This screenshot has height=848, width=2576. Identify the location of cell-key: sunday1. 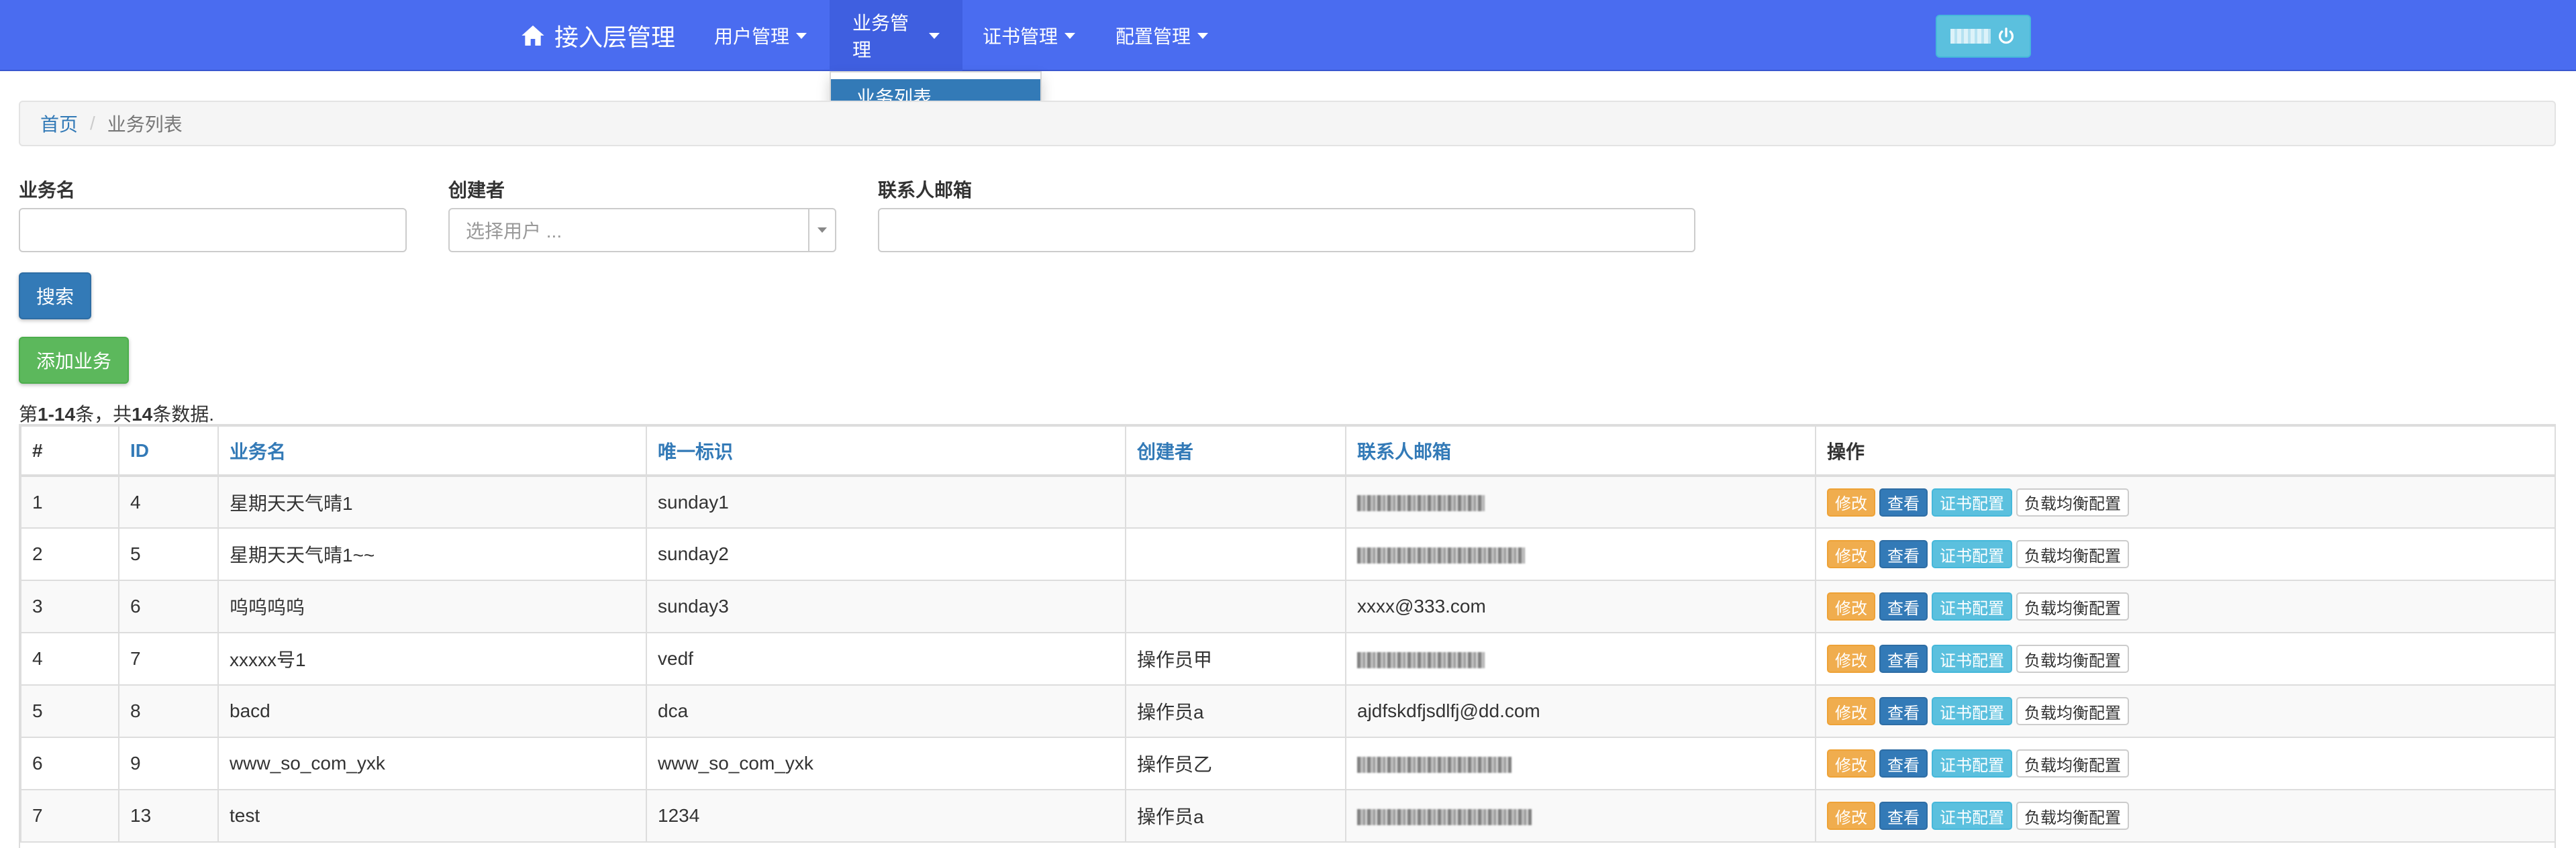
(886, 502).